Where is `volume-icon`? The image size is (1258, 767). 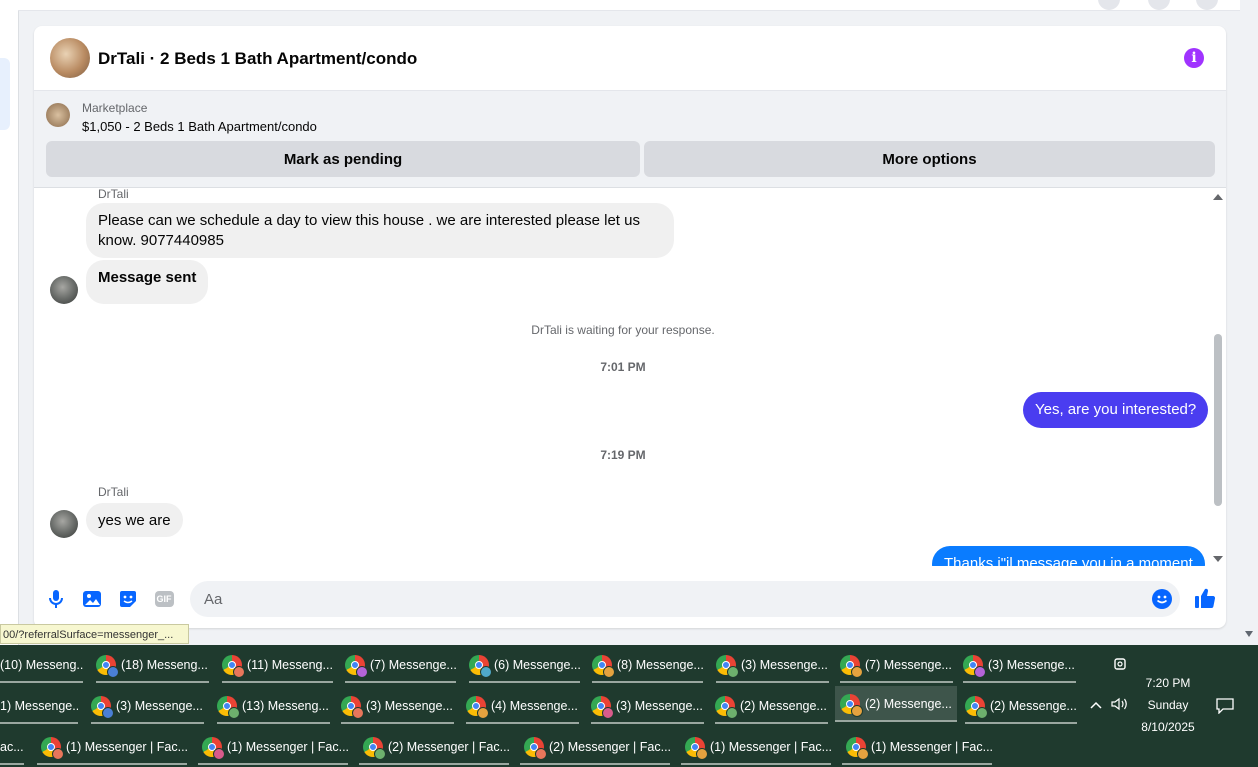 volume-icon is located at coordinates (1120, 705).